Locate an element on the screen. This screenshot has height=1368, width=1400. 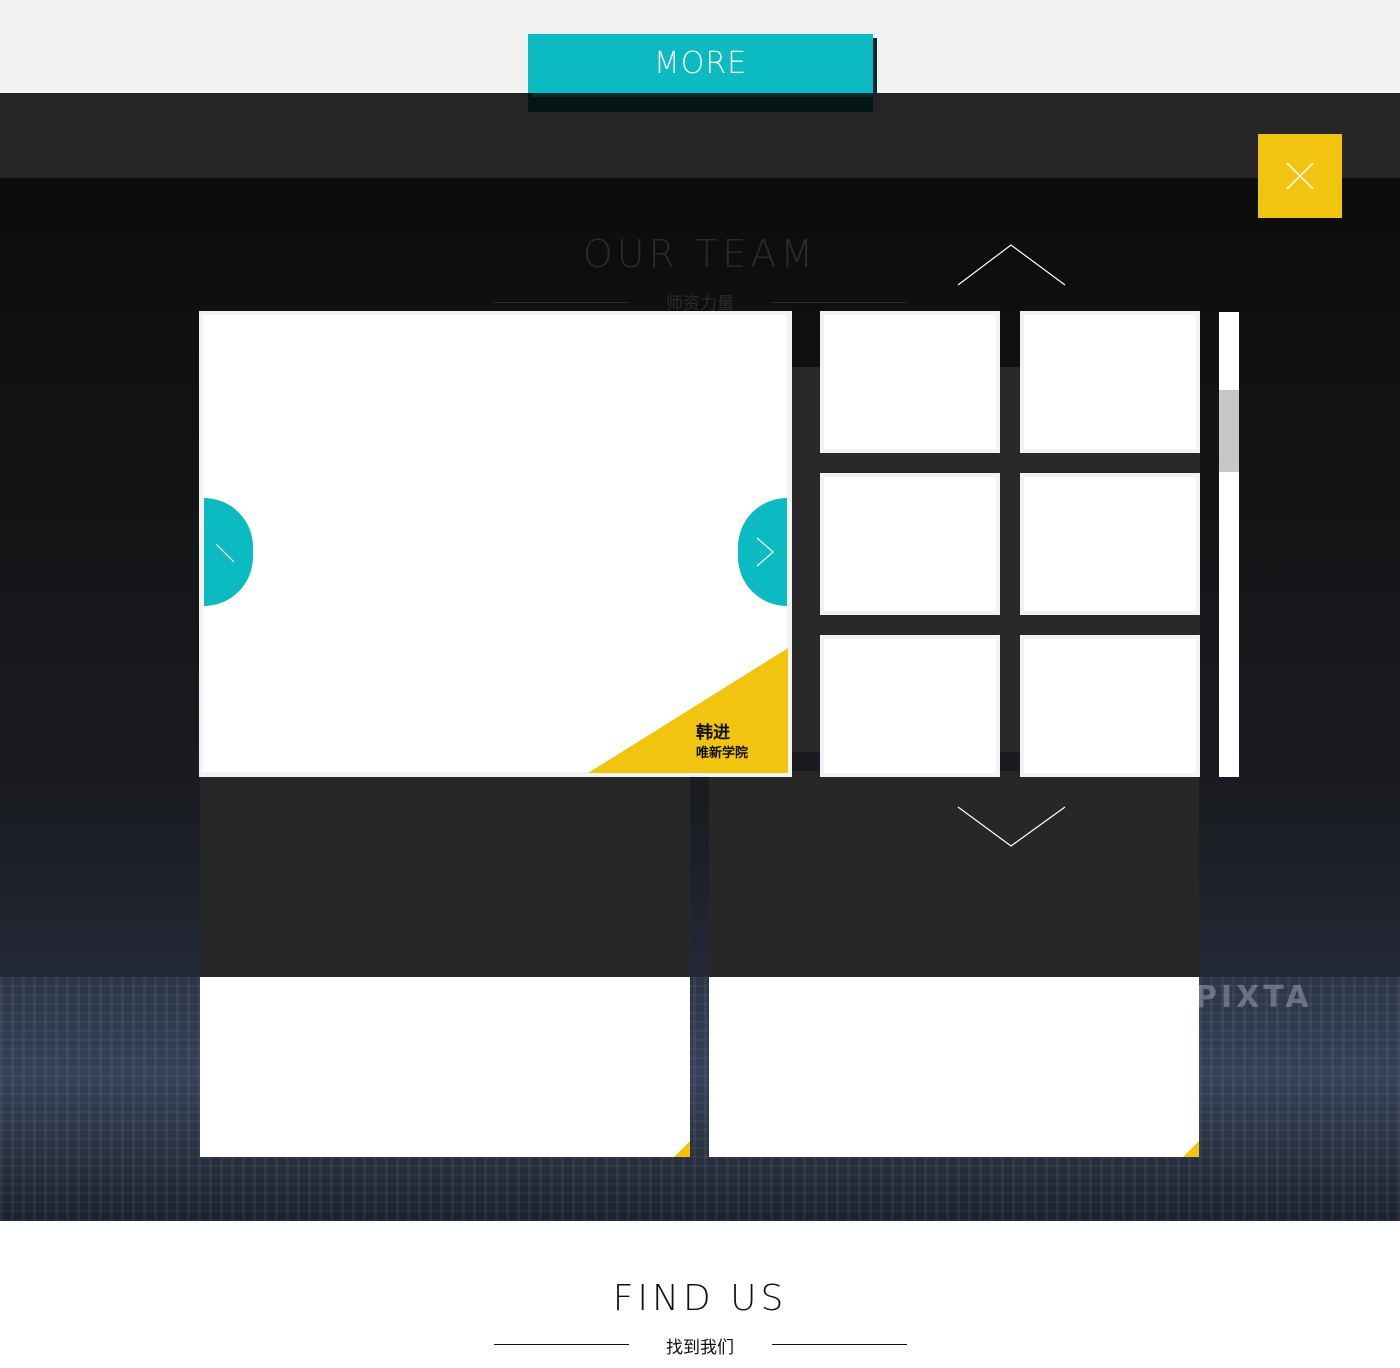
teacher-name: 韩进 is located at coordinates (713, 733).